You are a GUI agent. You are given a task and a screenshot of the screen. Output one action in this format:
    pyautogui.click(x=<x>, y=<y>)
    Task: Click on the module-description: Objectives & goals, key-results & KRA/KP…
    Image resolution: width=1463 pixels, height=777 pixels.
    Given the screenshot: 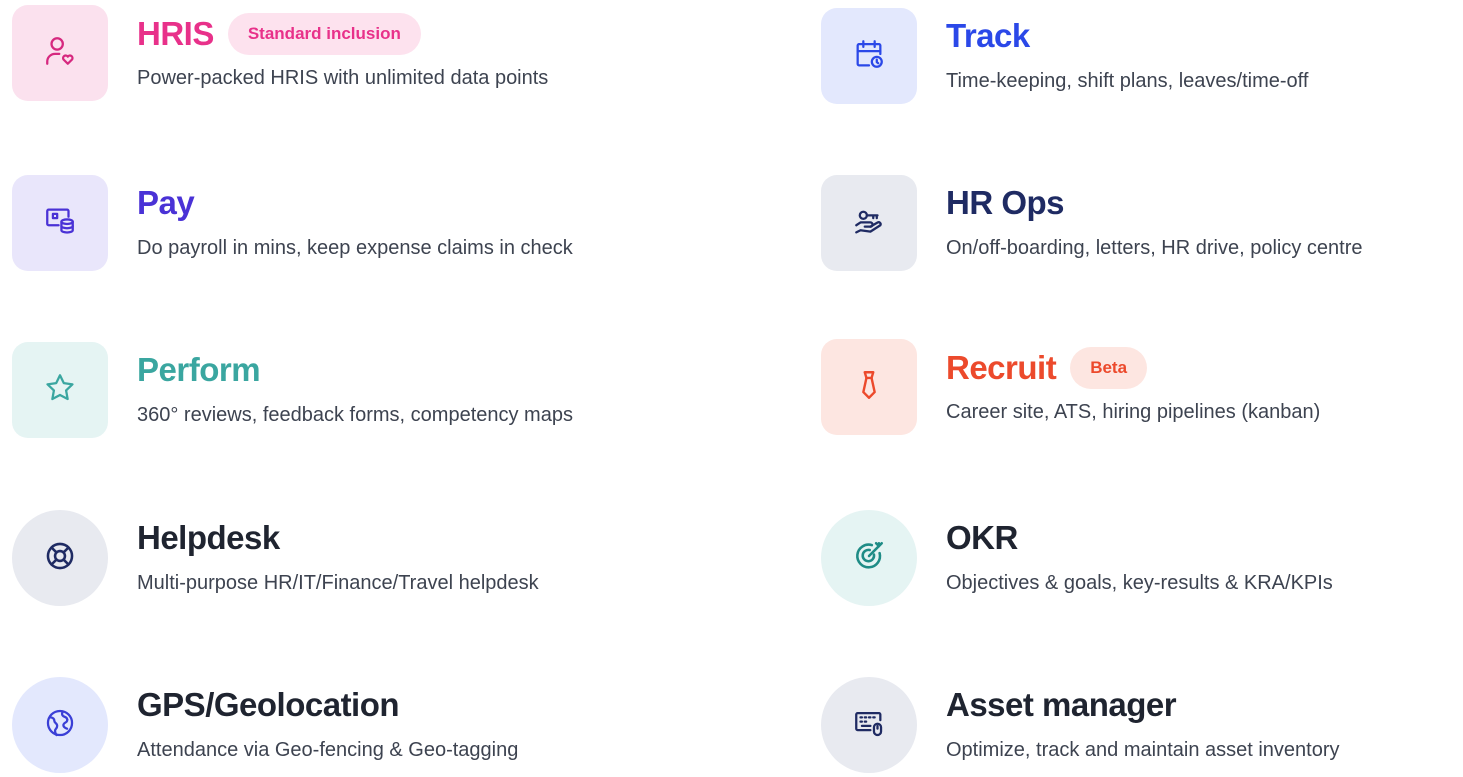 What is the action you would take?
    pyautogui.click(x=1139, y=583)
    